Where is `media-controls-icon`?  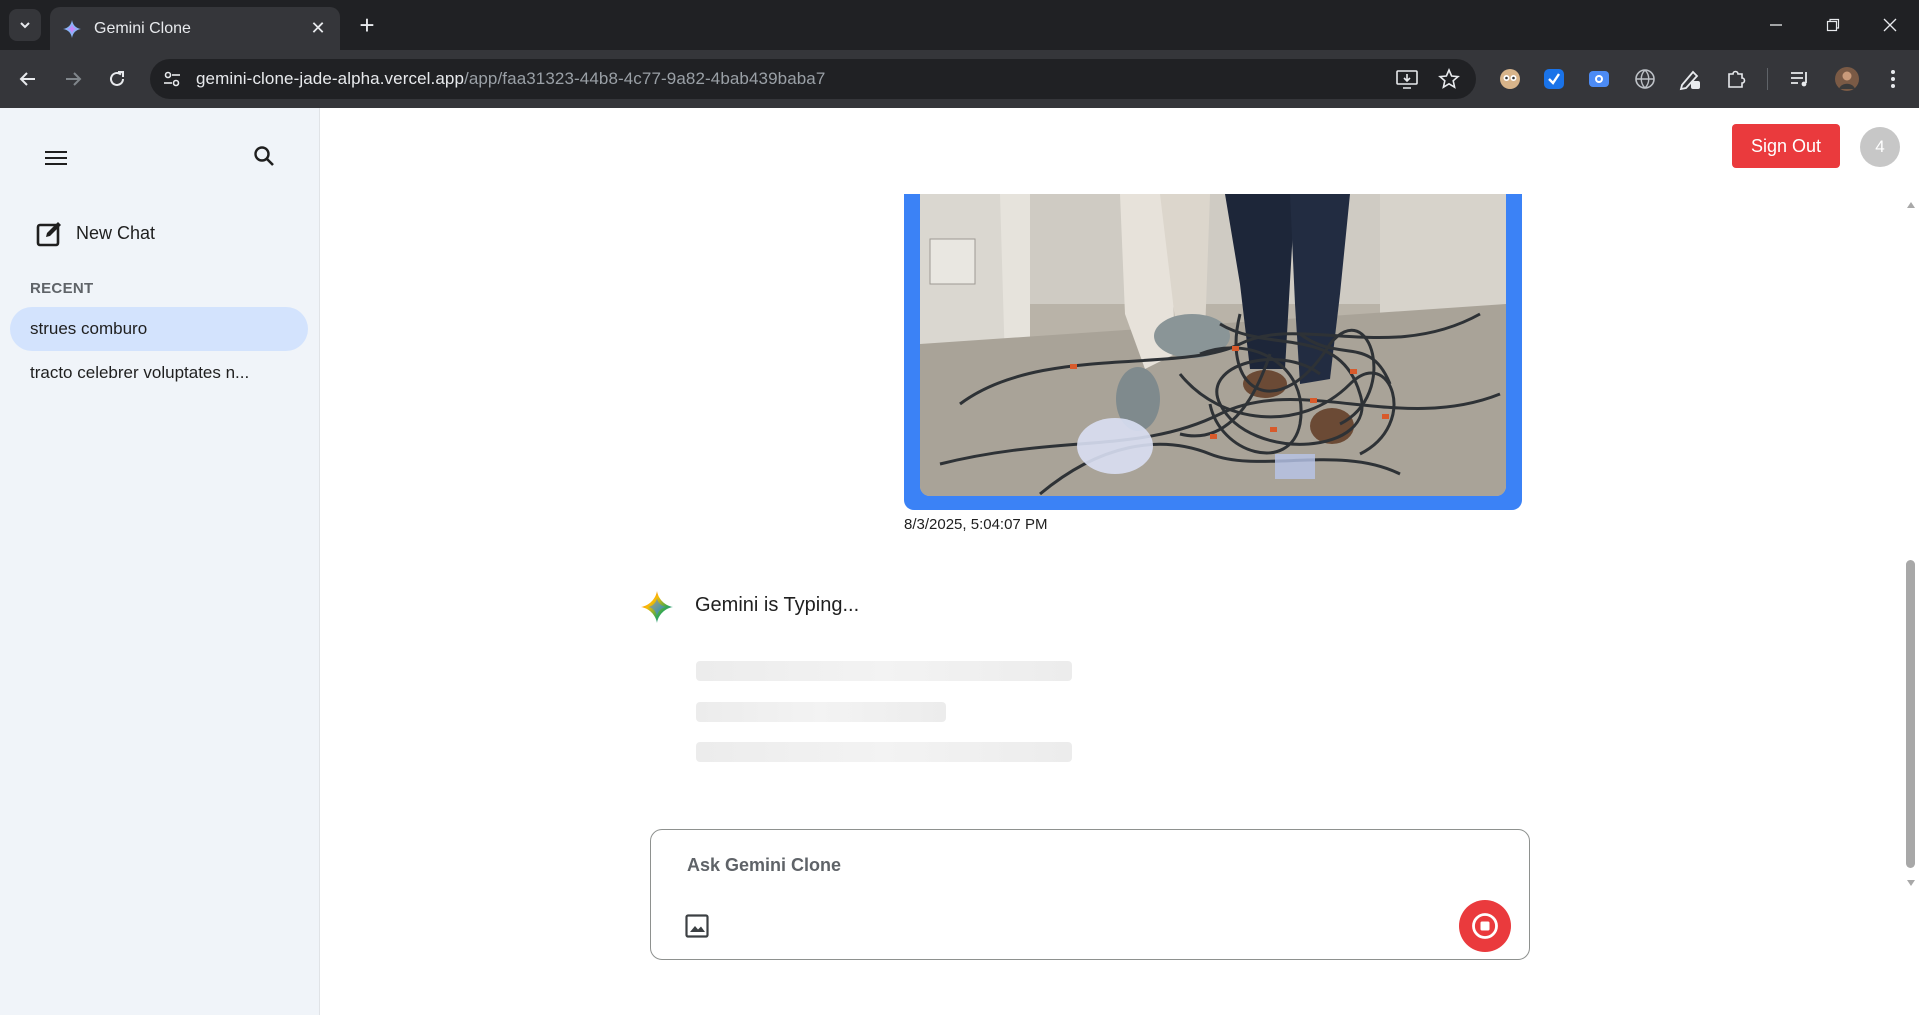
media-controls-icon is located at coordinates (1800, 79).